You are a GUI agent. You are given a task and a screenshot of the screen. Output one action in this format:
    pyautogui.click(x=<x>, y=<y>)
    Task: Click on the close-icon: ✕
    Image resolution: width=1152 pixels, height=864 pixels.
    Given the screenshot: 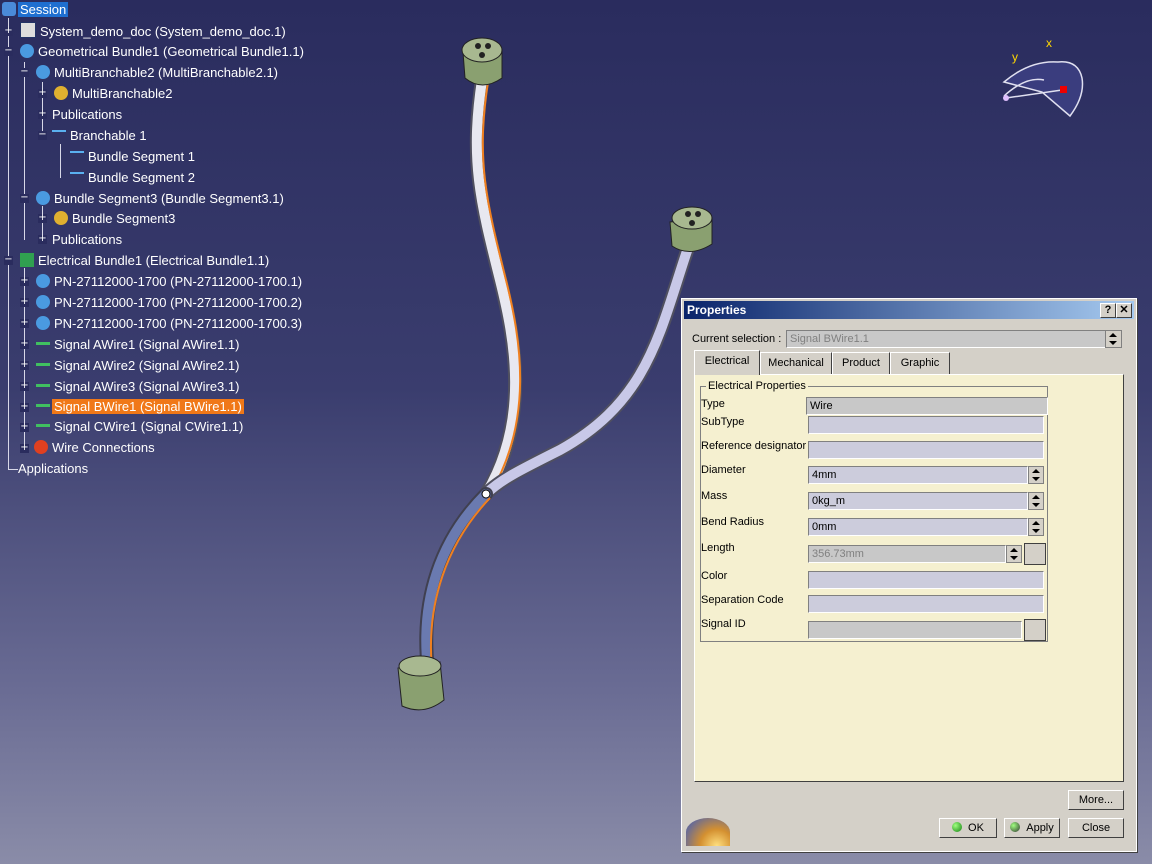 What is the action you would take?
    pyautogui.click(x=1124, y=310)
    